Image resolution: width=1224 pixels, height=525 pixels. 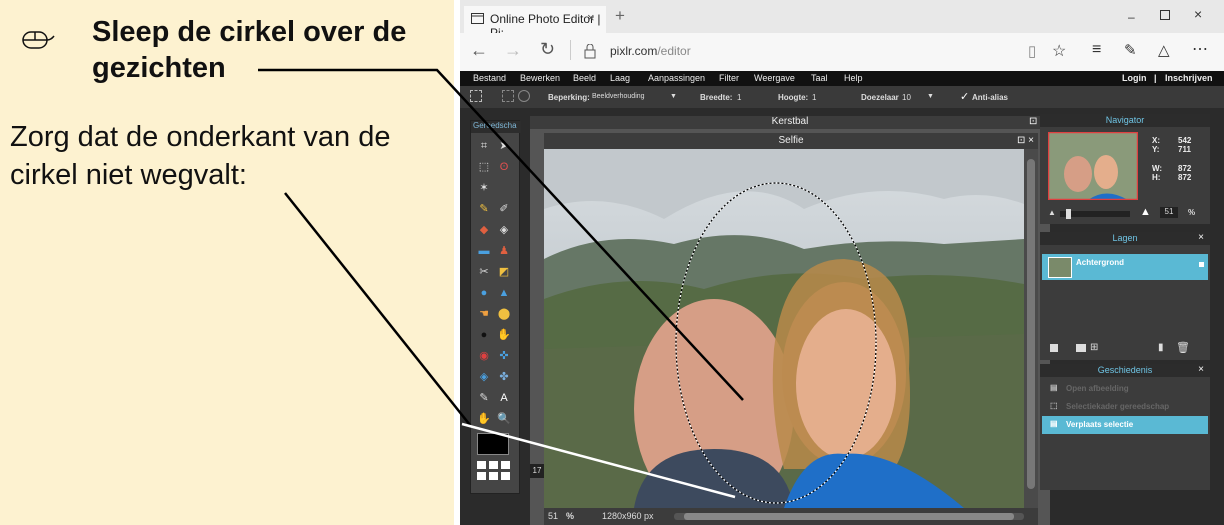 What do you see at coordinates (650, 51) in the screenshot?
I see `url-field: pixlr.com/editor` at bounding box center [650, 51].